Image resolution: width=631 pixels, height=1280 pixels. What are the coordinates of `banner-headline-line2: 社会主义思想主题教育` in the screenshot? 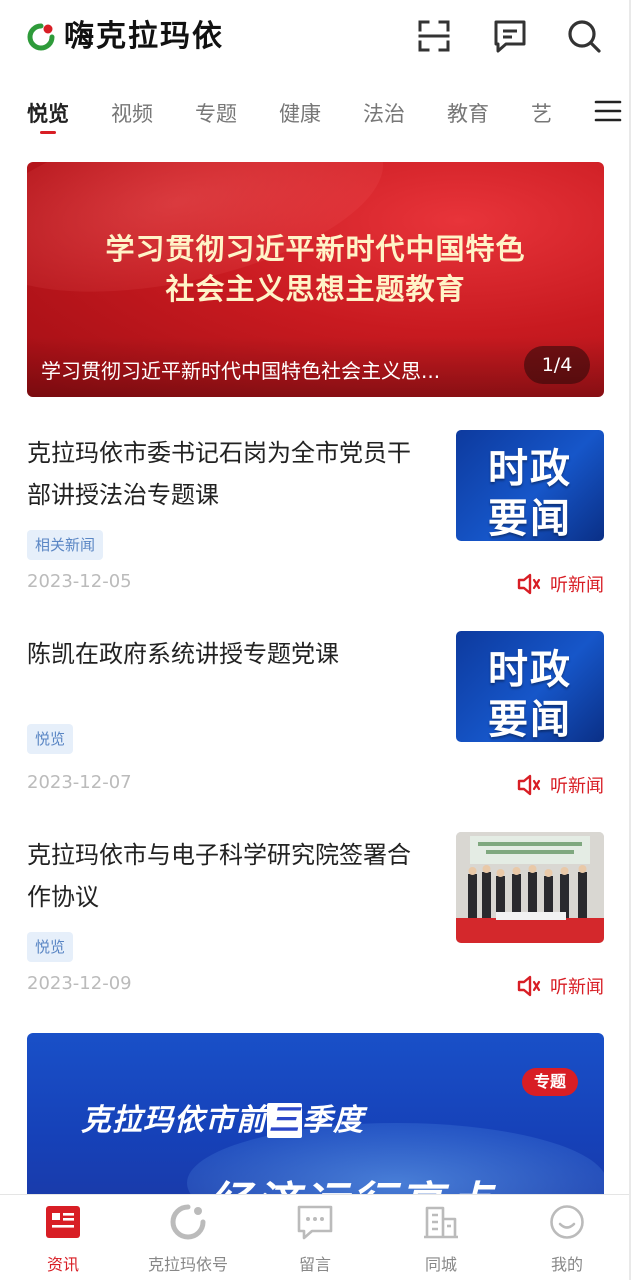 It's located at (315, 289).